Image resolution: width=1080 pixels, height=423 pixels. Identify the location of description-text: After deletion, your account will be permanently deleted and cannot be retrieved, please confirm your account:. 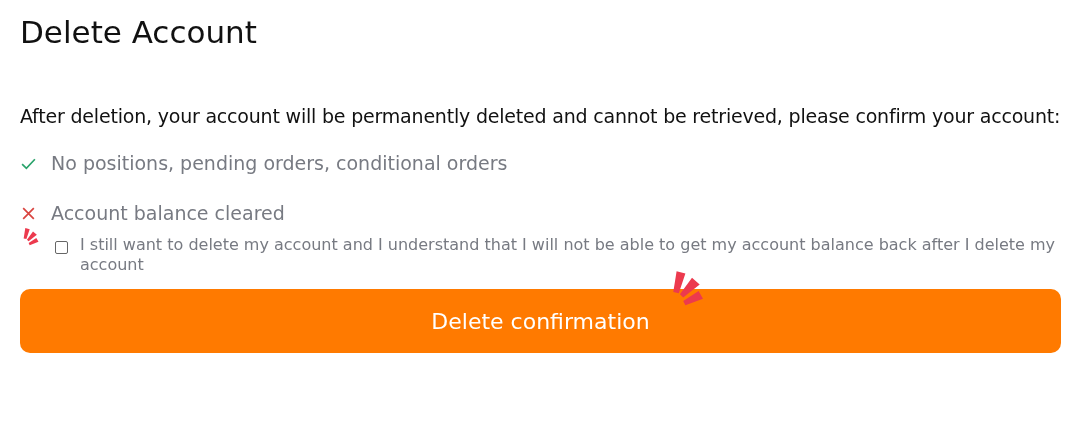
(540, 116).